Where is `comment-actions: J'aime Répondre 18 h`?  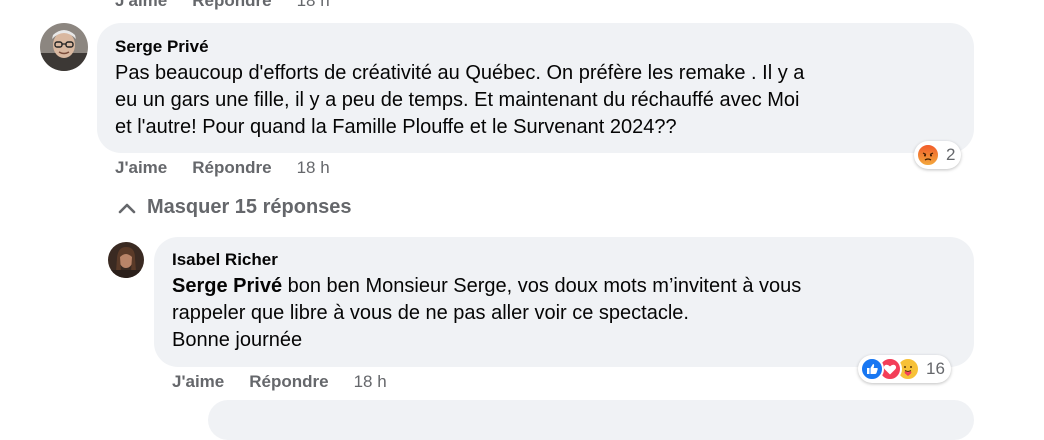
comment-actions: J'aime Répondre 18 h is located at coordinates (222, 168).